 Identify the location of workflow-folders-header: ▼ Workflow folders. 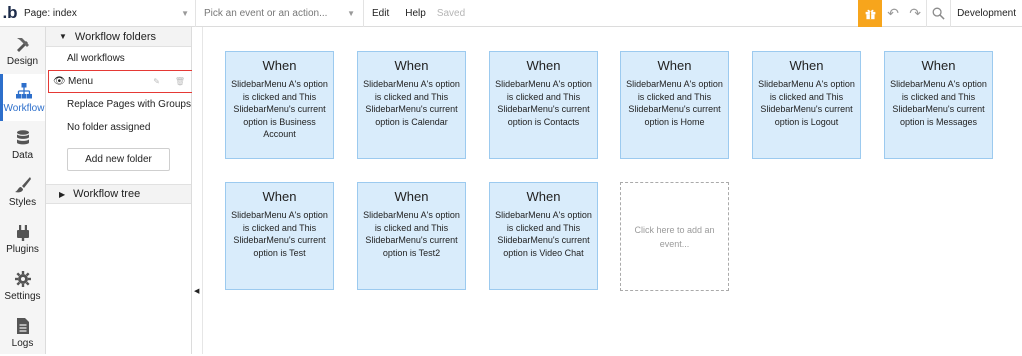
(118, 37).